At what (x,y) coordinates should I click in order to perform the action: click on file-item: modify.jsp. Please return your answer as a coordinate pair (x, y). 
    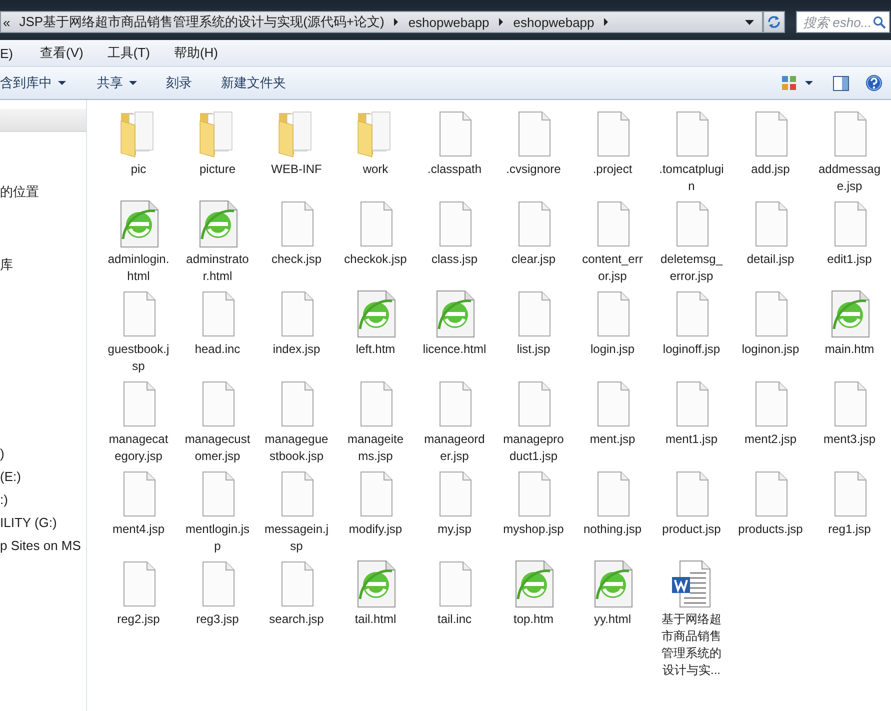
    Looking at the image, I should click on (375, 514).